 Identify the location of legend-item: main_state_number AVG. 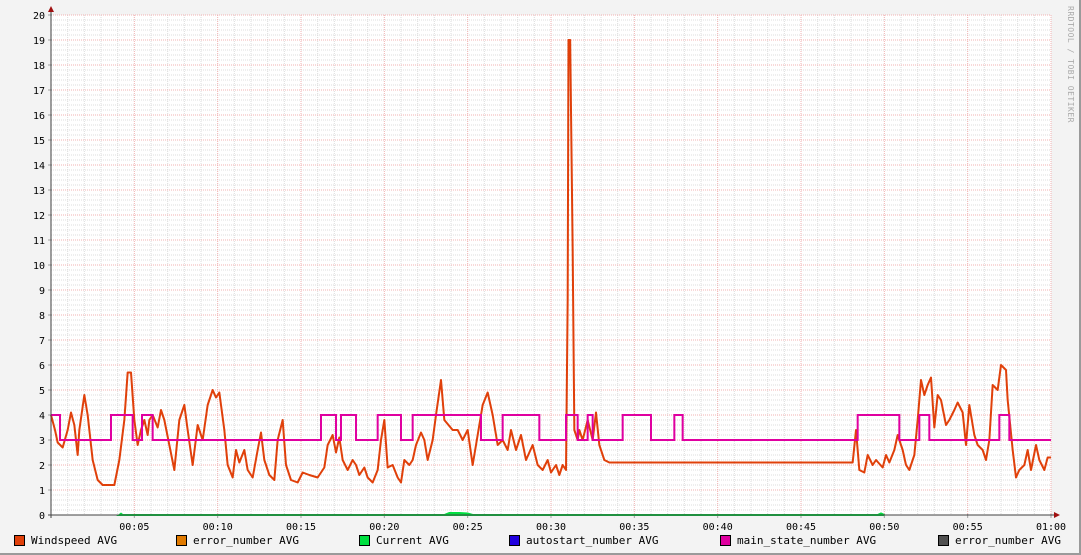
(798, 540).